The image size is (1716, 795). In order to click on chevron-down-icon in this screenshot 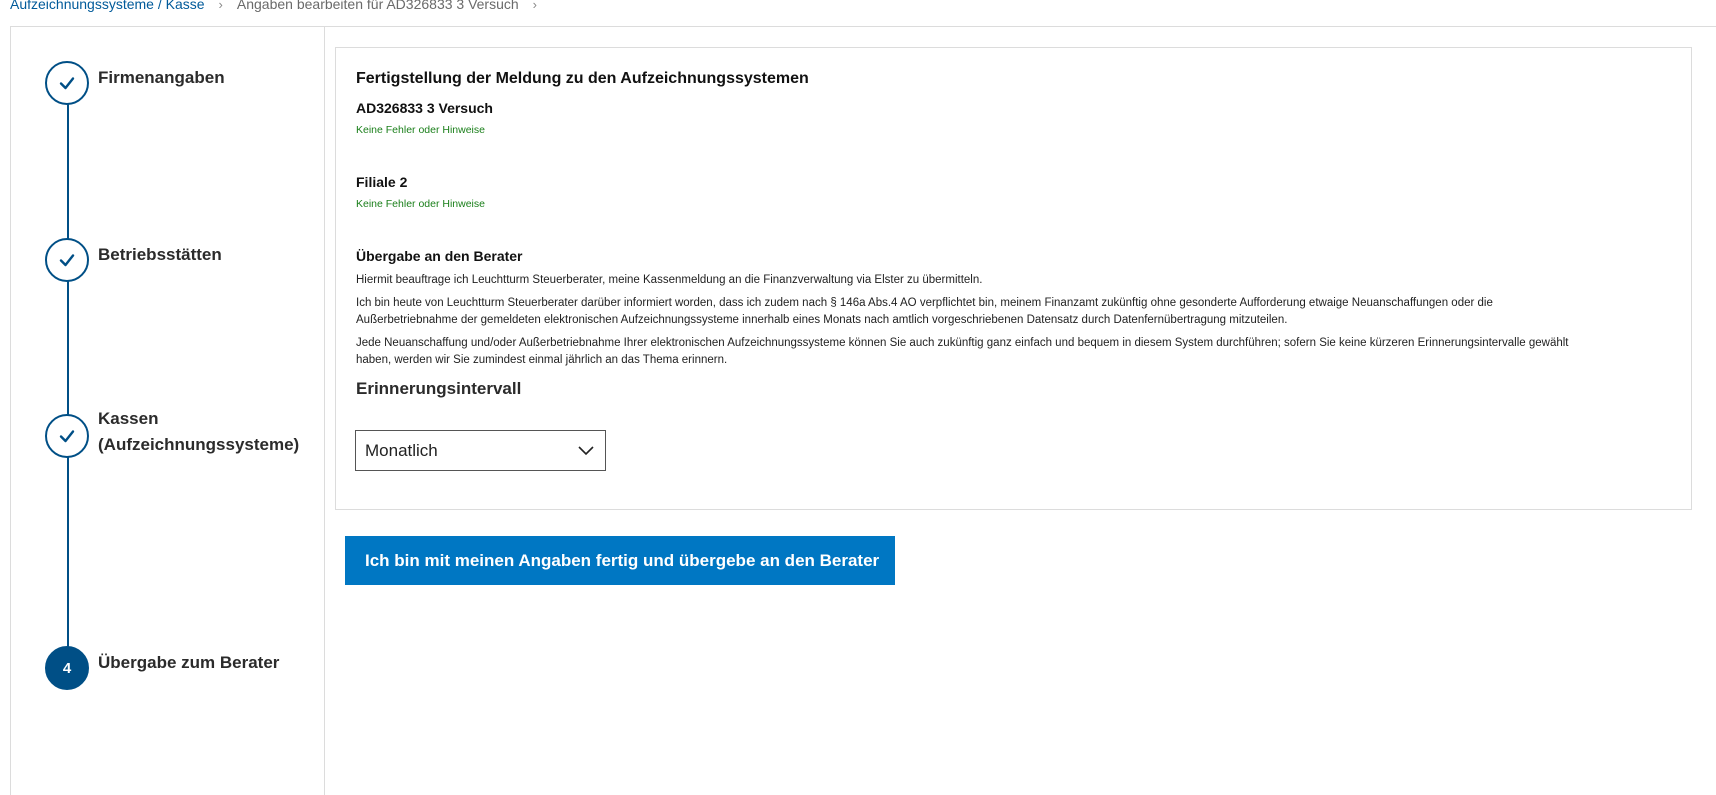, I will do `click(586, 451)`.